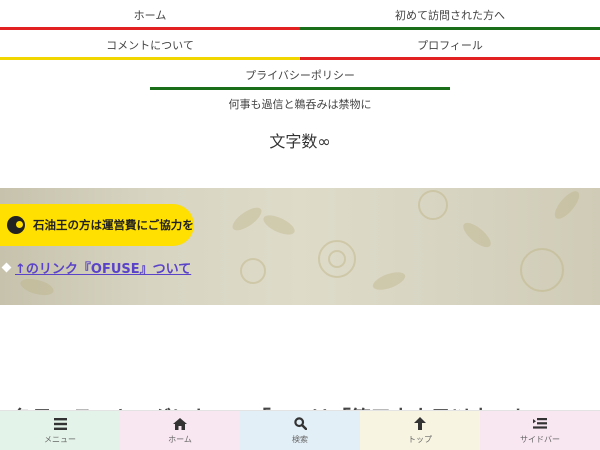 This screenshot has width=600, height=450. Describe the element at coordinates (180, 439) in the screenshot. I see `bottom-home-label: ホーム` at that location.